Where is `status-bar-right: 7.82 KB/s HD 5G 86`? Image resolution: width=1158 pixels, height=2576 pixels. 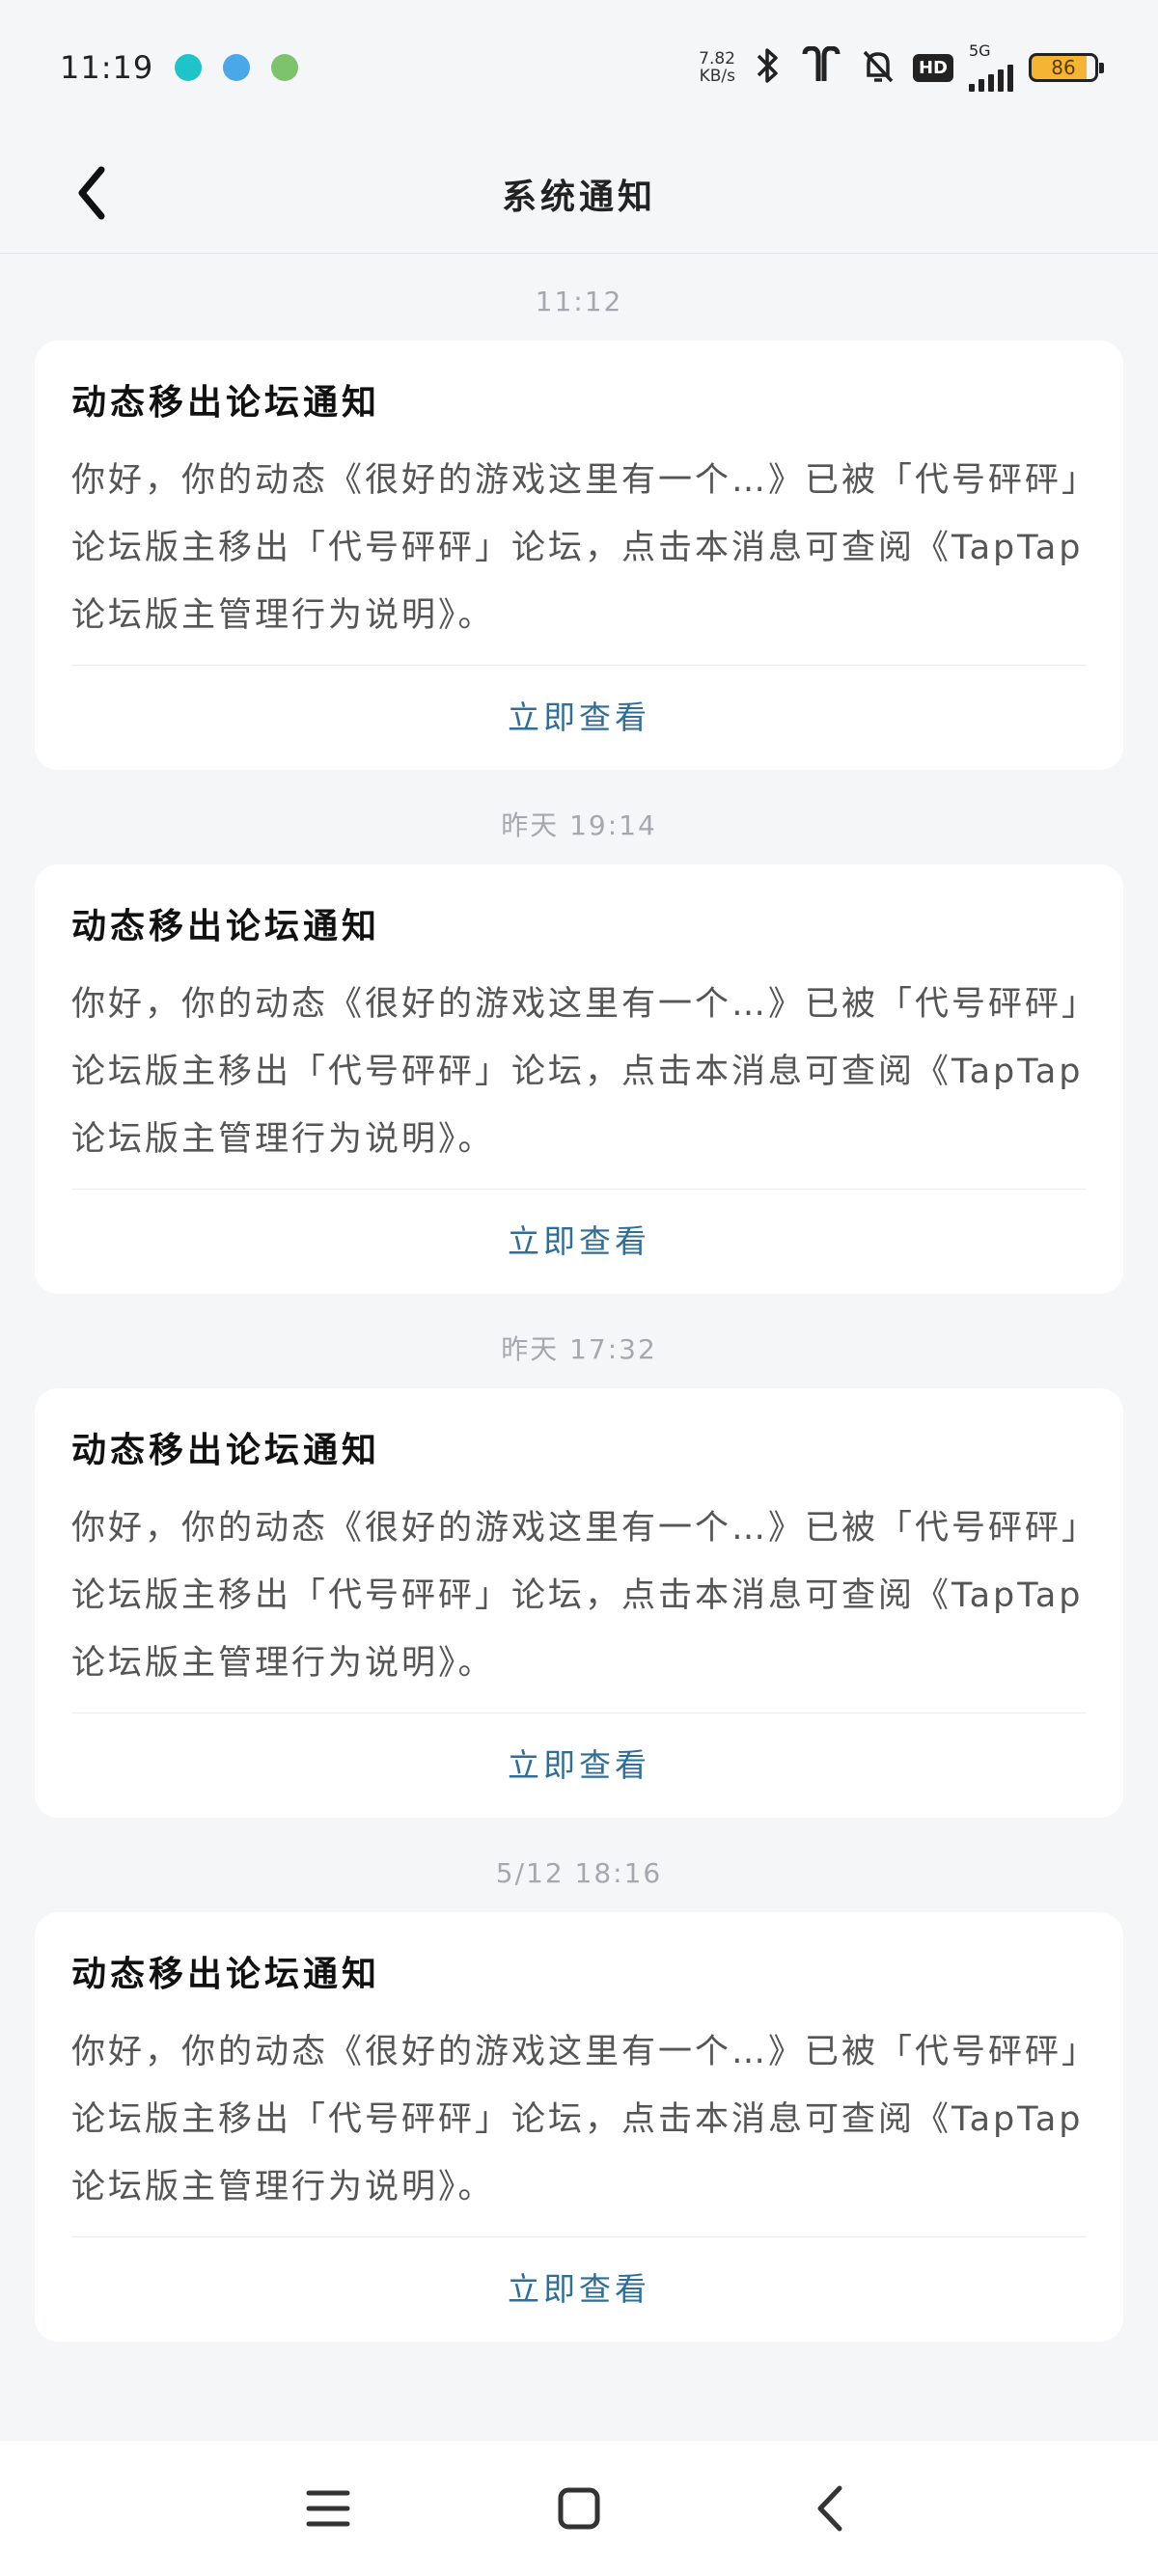 status-bar-right: 7.82 KB/s HD 5G 86 is located at coordinates (901, 67).